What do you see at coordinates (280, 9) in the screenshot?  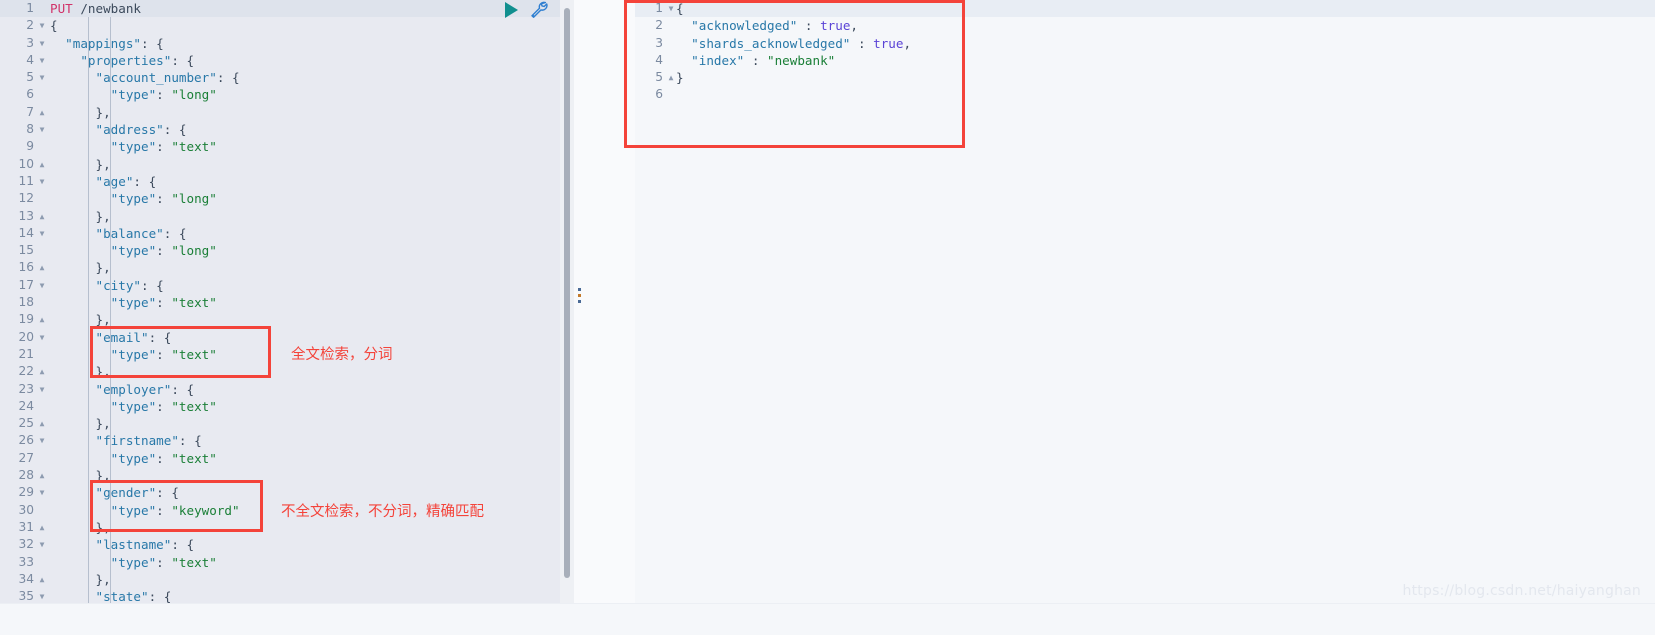 I see `code-line: 1 PUT /newbank` at bounding box center [280, 9].